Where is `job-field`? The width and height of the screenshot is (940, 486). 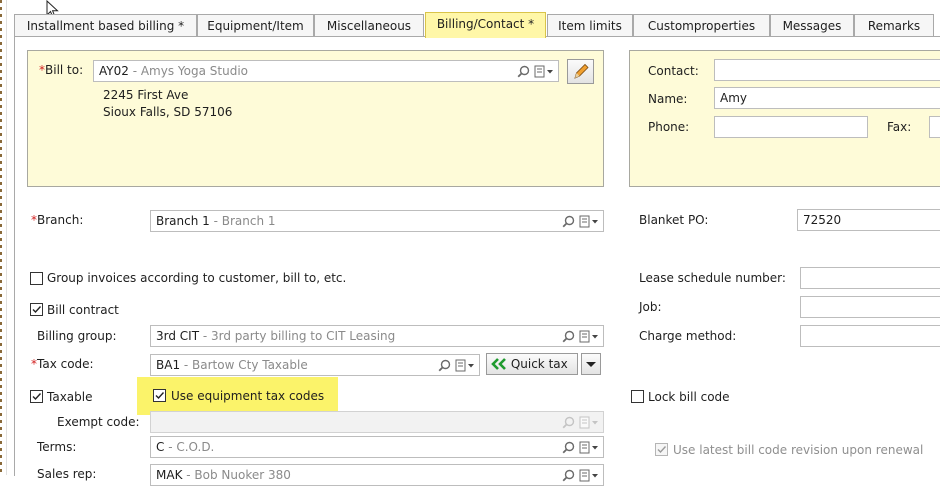
job-field is located at coordinates (870, 307).